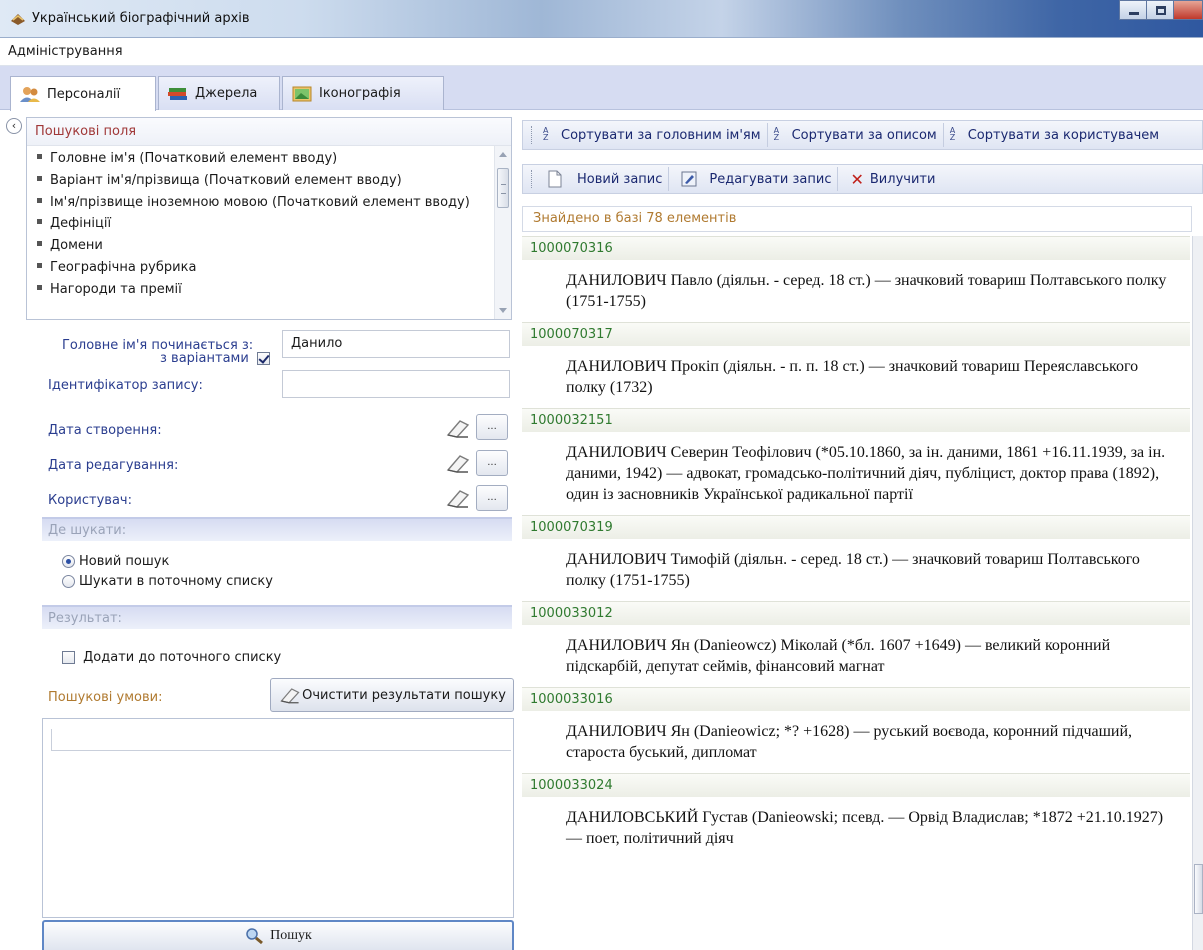  What do you see at coordinates (603, 179) in the screenshot?
I see `new-record-button: Новий запис` at bounding box center [603, 179].